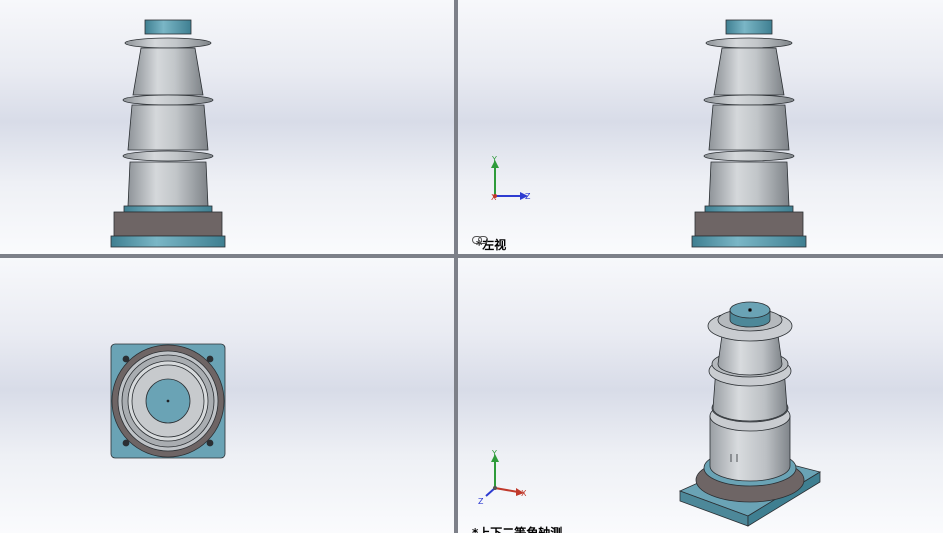  What do you see at coordinates (471, 256) in the screenshot?
I see `viewport-divider-horizontal` at bounding box center [471, 256].